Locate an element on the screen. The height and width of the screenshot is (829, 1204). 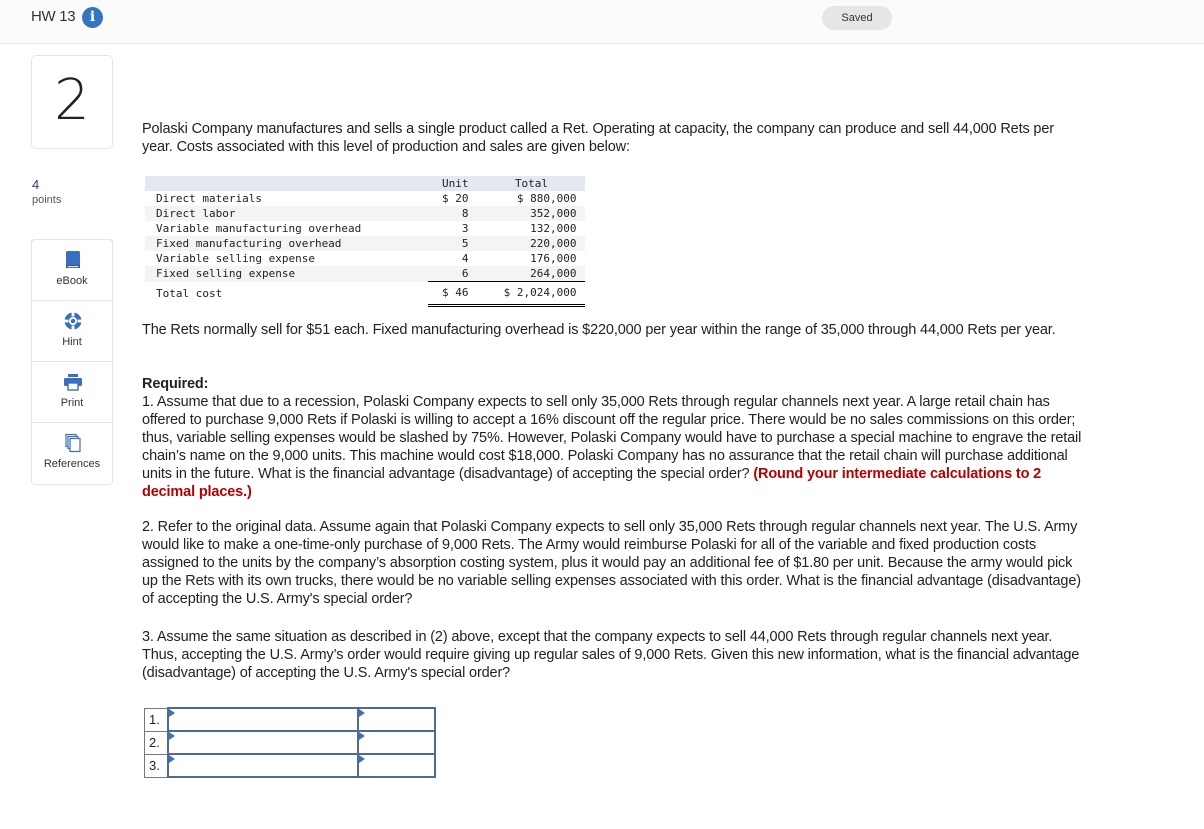
table-row: Direct labor 8 352,000 is located at coordinates (365, 213).